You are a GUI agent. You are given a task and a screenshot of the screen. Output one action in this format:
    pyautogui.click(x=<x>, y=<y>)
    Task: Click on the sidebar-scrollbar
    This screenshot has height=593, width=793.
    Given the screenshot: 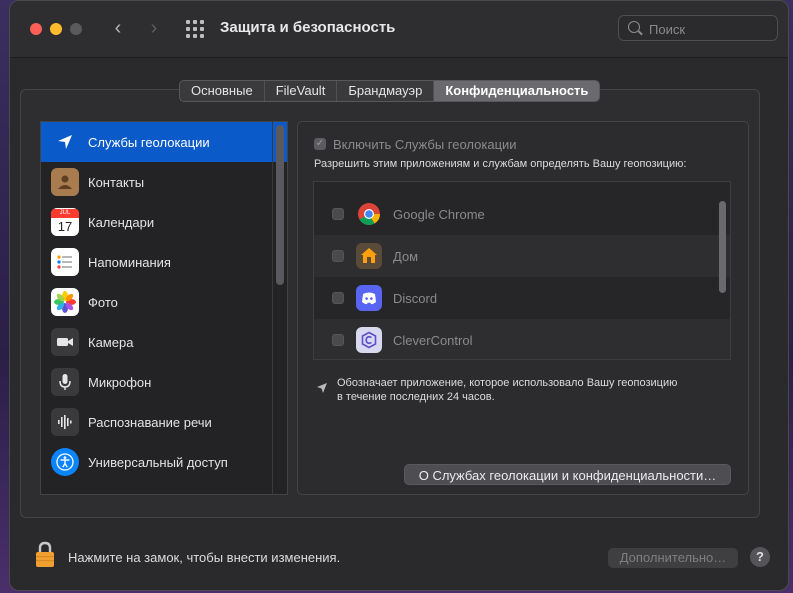 What is the action you would take?
    pyautogui.click(x=280, y=205)
    